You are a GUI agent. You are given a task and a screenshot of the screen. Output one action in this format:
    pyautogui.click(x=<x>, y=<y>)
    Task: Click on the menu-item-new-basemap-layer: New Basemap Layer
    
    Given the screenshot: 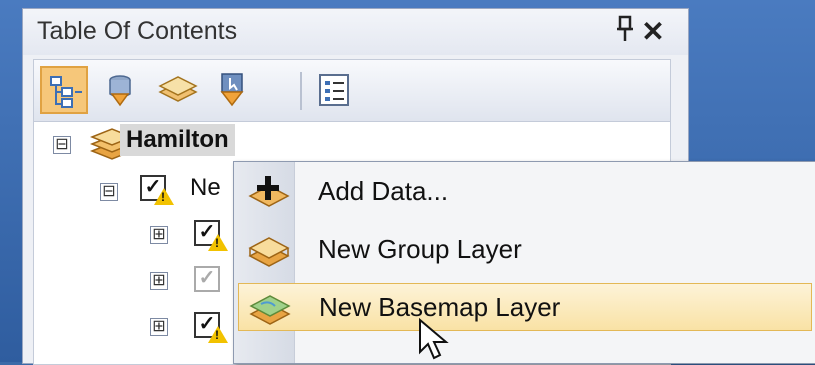 What is the action you would take?
    pyautogui.click(x=525, y=307)
    